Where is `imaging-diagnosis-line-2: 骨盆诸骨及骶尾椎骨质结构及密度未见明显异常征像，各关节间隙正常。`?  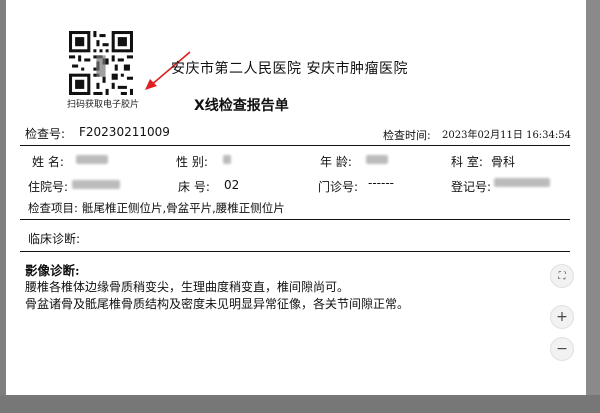
imaging-diagnosis-line-2: 骨盆诸骨及骶尾椎骨质结构及密度未见明显异常征像，各关节间隙正常。 is located at coordinates (217, 304).